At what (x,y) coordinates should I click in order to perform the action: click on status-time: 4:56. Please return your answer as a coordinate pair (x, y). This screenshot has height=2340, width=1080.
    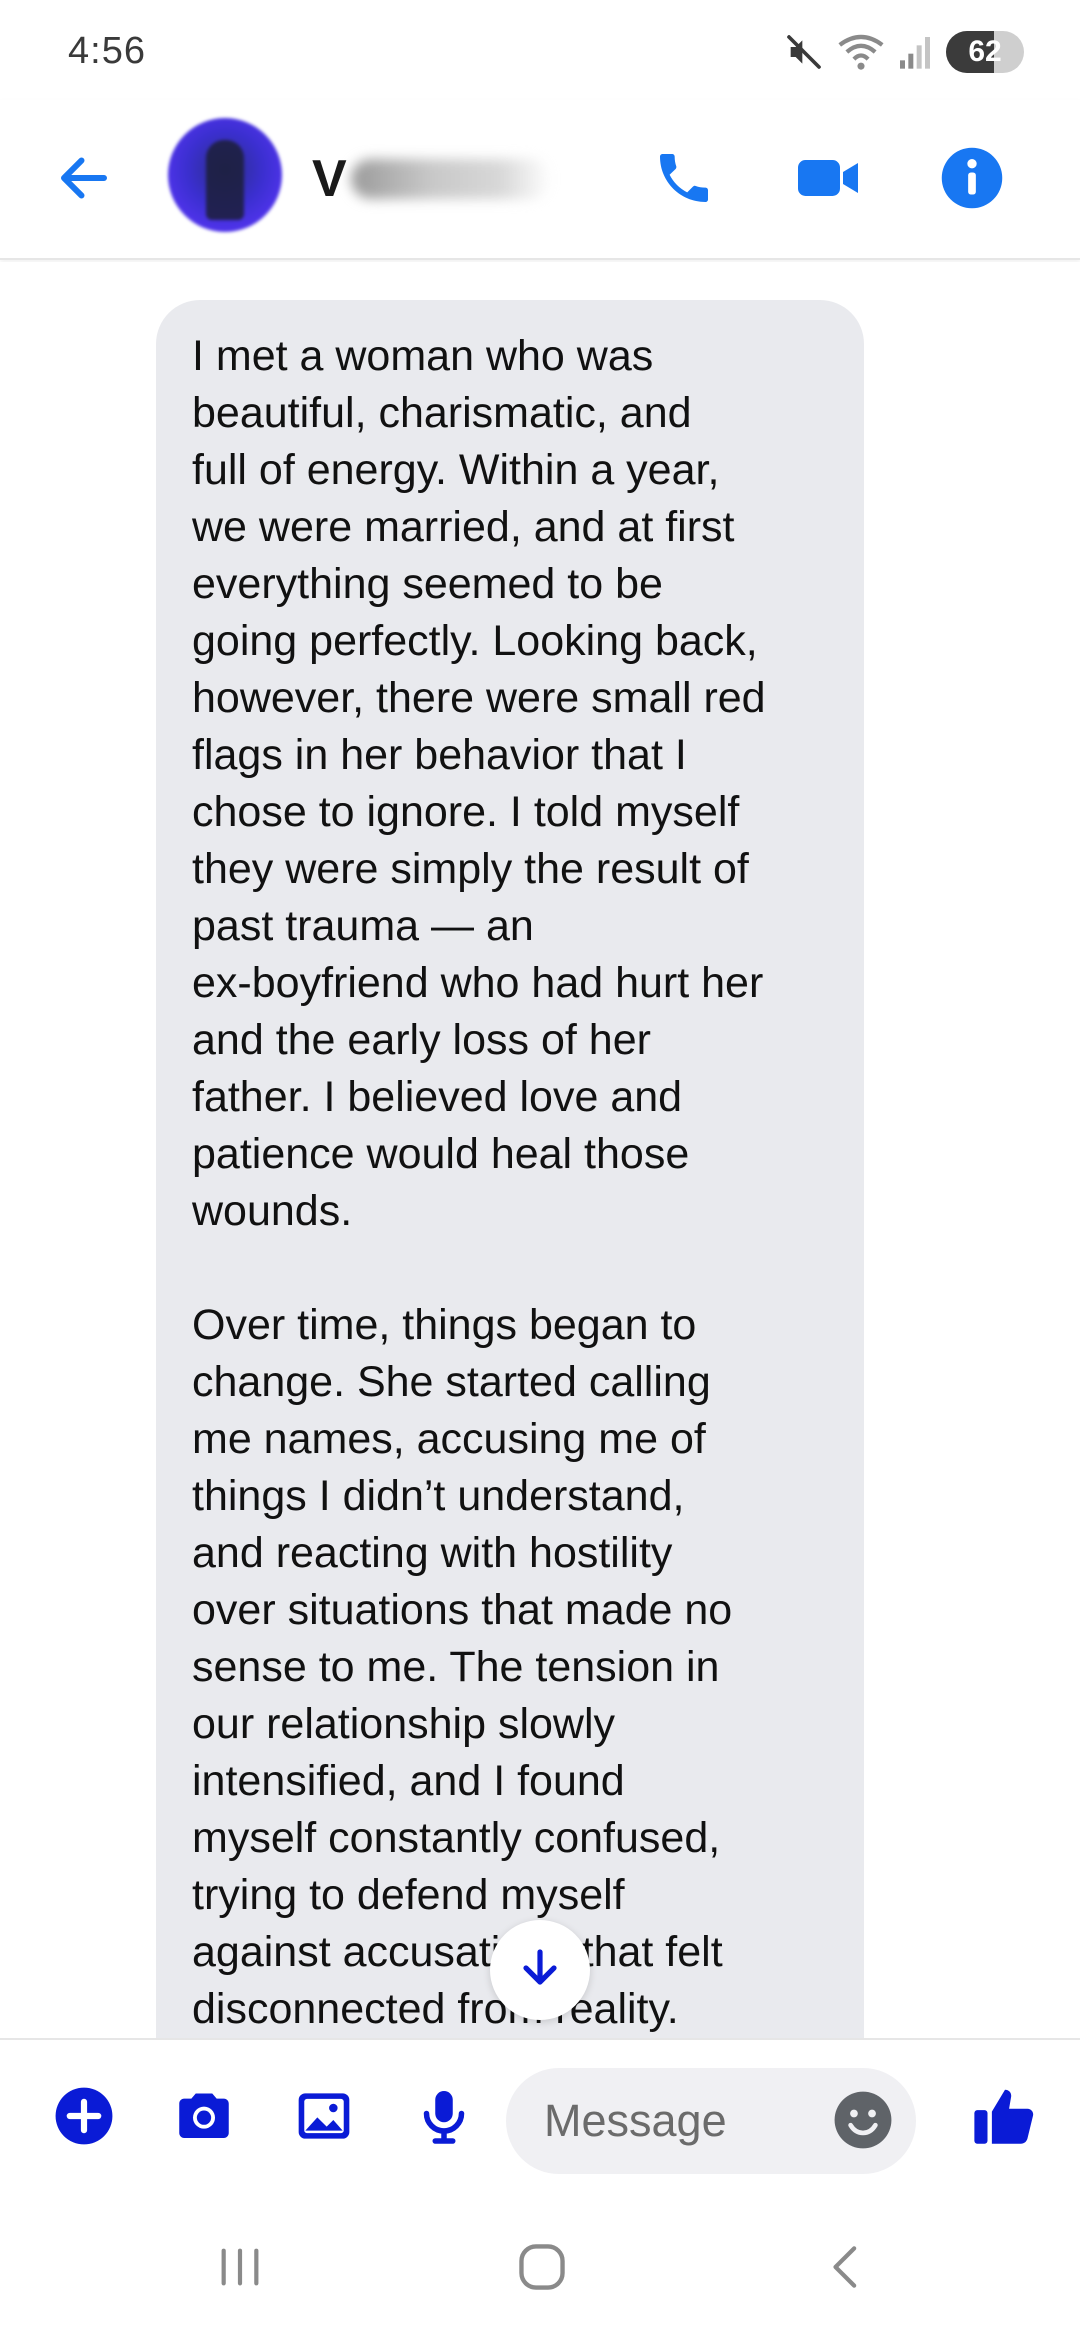
    Looking at the image, I should click on (107, 51).